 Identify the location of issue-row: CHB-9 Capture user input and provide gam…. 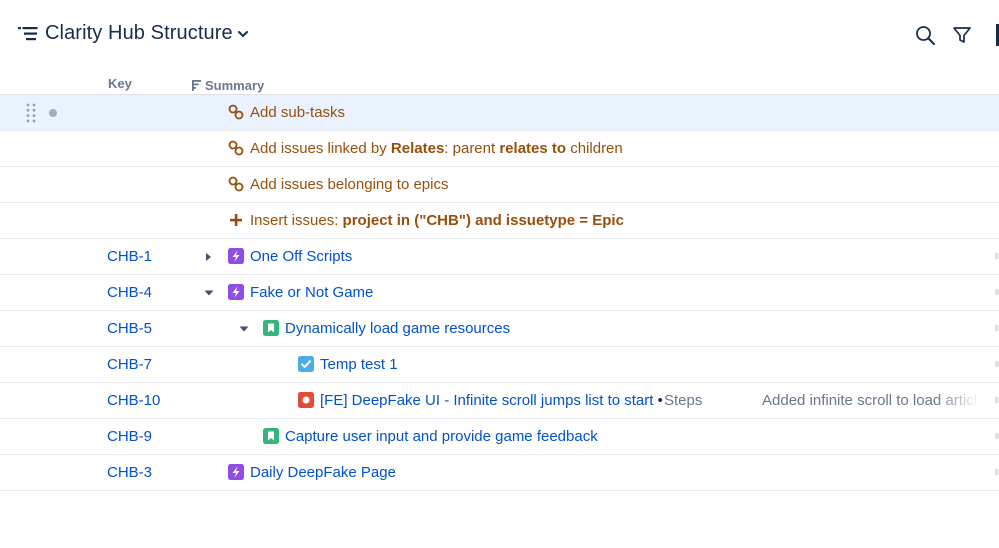
(499, 437).